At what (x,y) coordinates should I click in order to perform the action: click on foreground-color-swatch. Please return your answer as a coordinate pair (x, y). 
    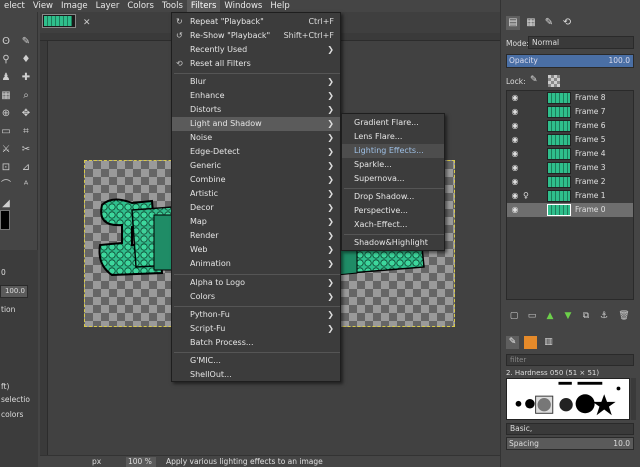
    Looking at the image, I should click on (5, 220).